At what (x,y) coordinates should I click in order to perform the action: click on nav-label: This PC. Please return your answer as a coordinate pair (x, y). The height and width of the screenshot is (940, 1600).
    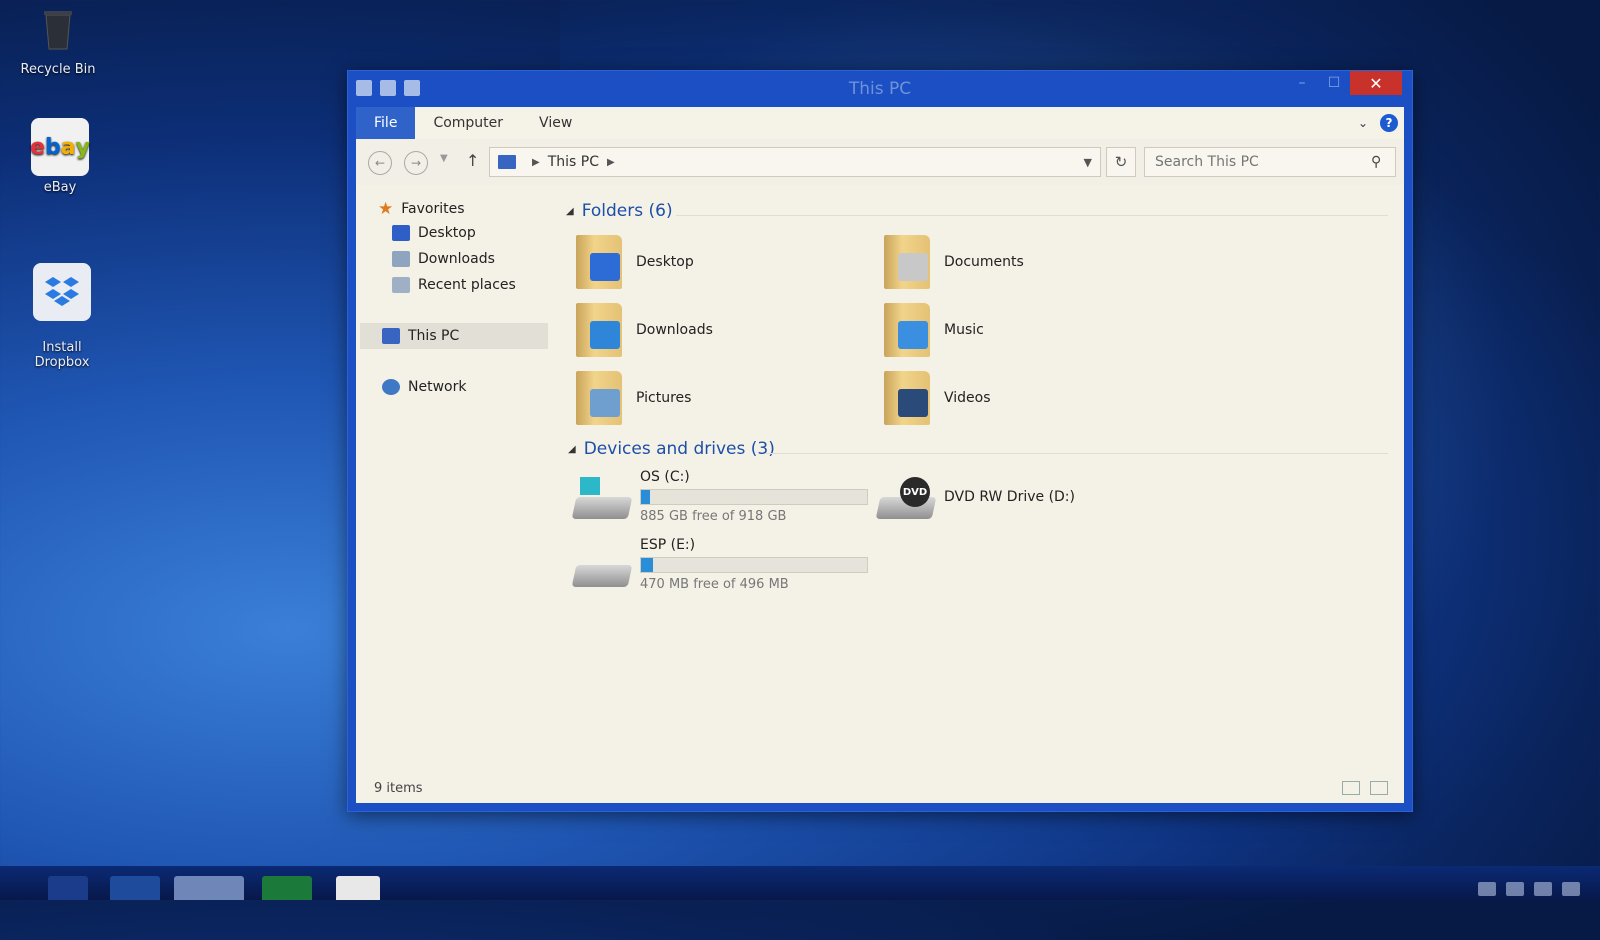
    Looking at the image, I should click on (434, 336).